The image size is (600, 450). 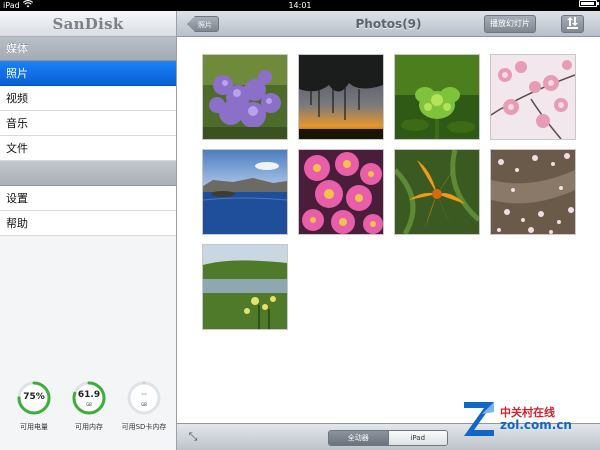 What do you see at coordinates (88, 148) in the screenshot?
I see `sidebar-item-files: 文件` at bounding box center [88, 148].